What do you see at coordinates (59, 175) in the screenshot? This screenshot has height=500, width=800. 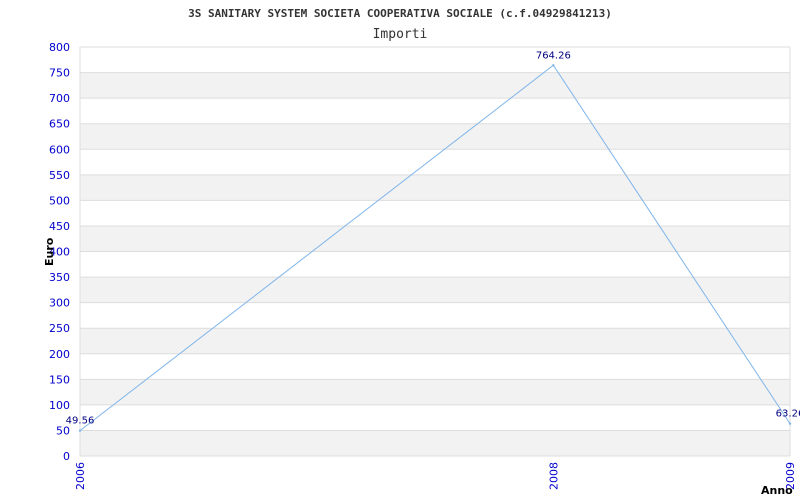 I see `y-tick-label: 550` at bounding box center [59, 175].